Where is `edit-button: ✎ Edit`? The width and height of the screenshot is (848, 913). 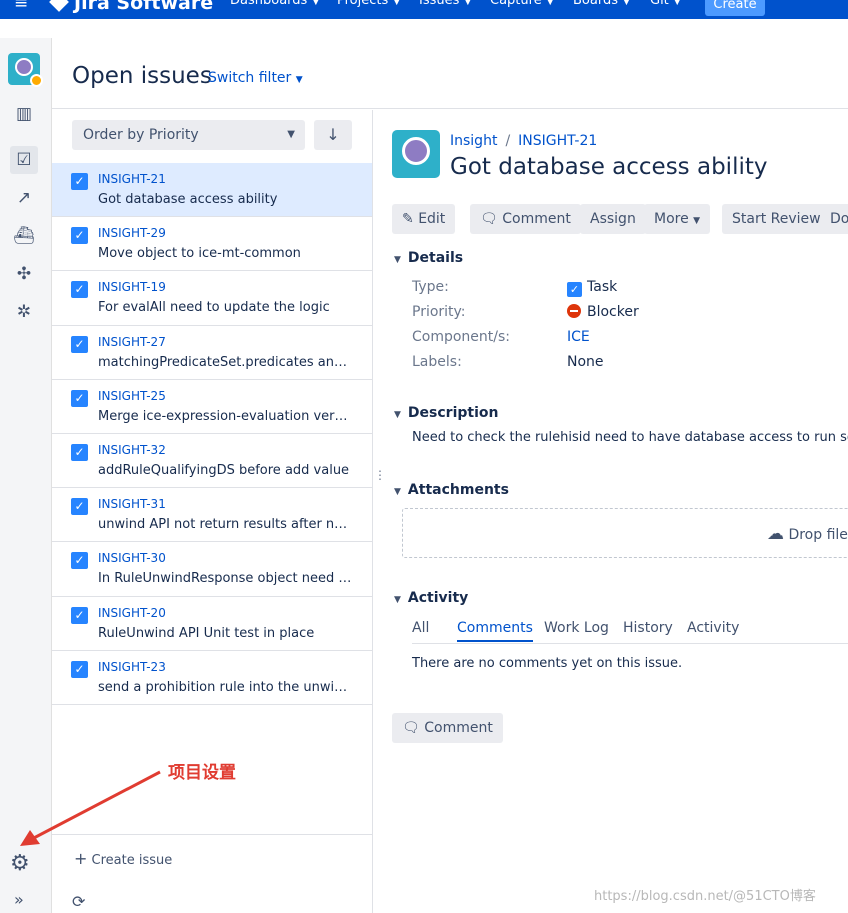 edit-button: ✎ Edit is located at coordinates (424, 219).